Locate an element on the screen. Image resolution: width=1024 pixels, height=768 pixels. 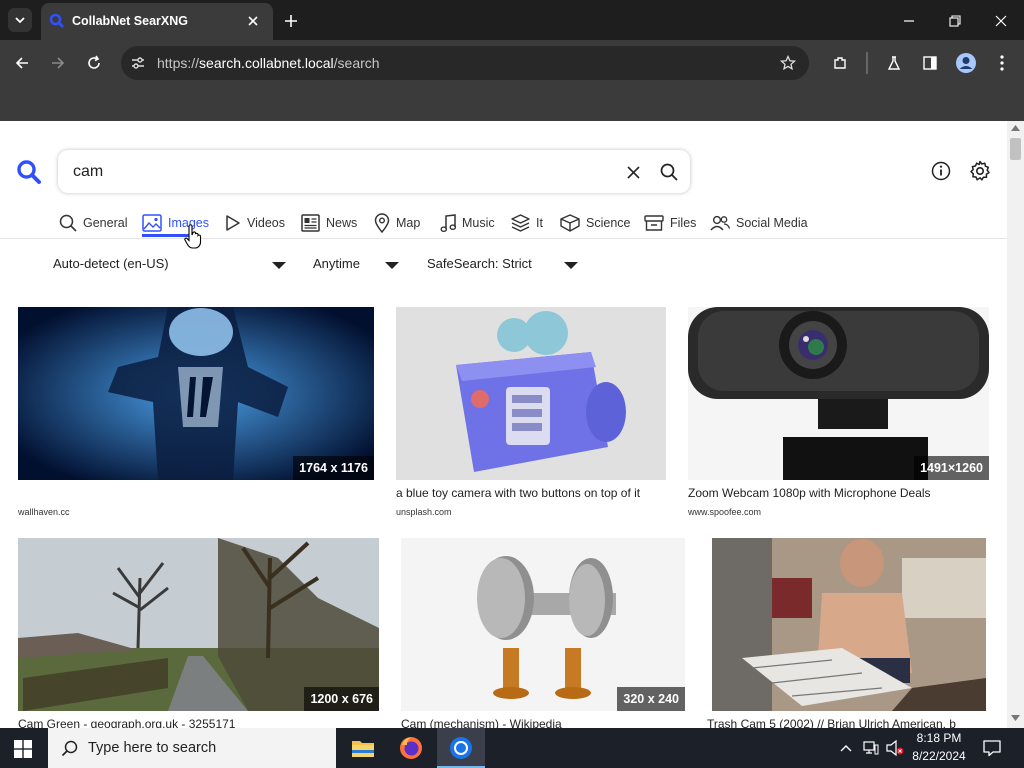
tab-label: General is located at coordinates (105, 223).